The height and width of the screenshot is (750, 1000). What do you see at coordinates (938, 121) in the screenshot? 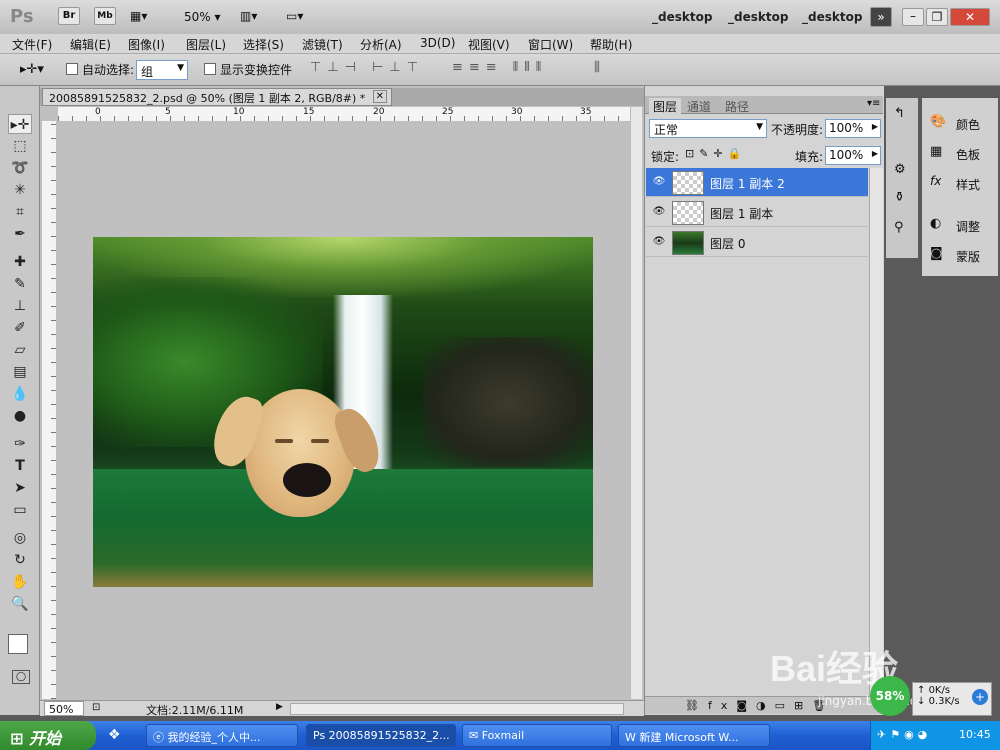
I see `color-panel-icon: 🎨` at bounding box center [938, 121].